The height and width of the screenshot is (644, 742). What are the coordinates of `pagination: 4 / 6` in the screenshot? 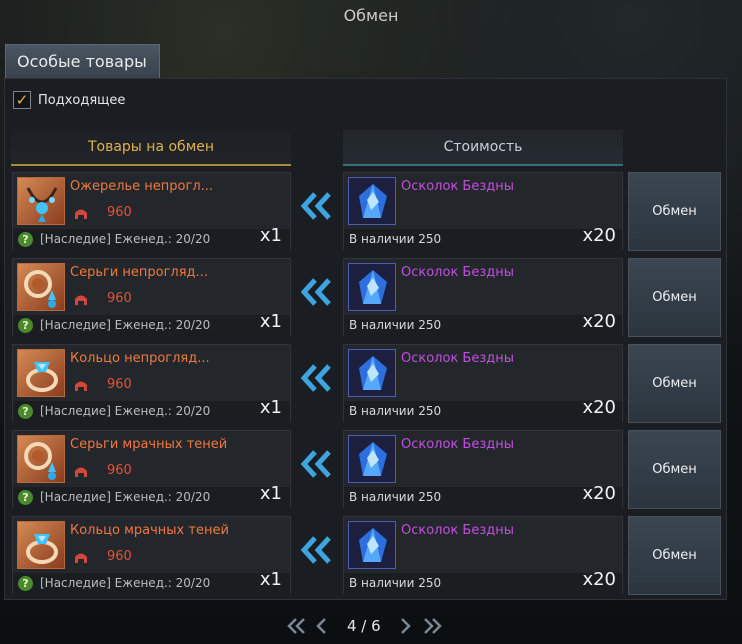 It's located at (371, 626).